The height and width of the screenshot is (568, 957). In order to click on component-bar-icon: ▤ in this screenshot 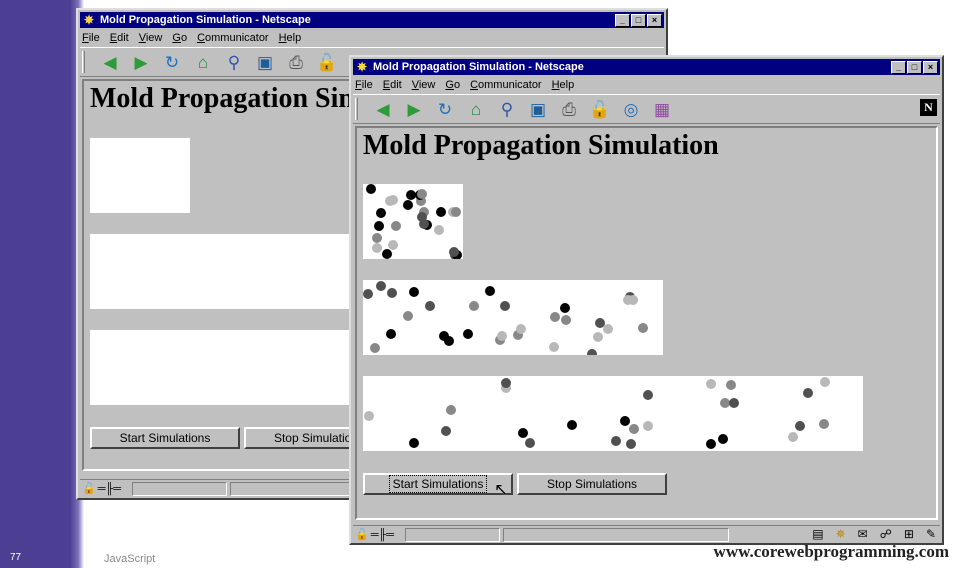, I will do `click(817, 534)`.